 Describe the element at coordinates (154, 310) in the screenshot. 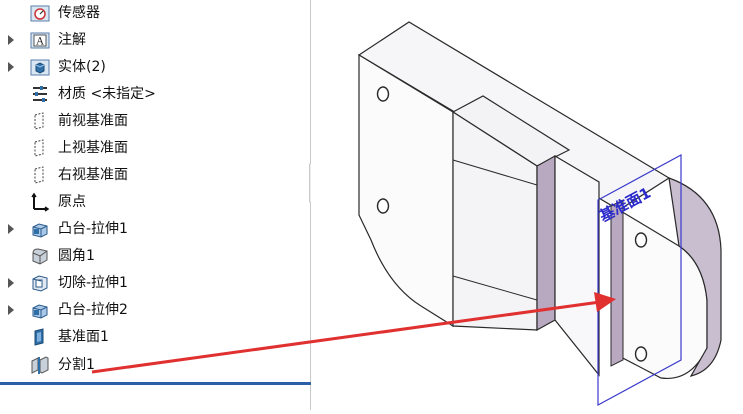

I see `tree-item-boss-extrude-2: 凸台-拉伸2` at that location.